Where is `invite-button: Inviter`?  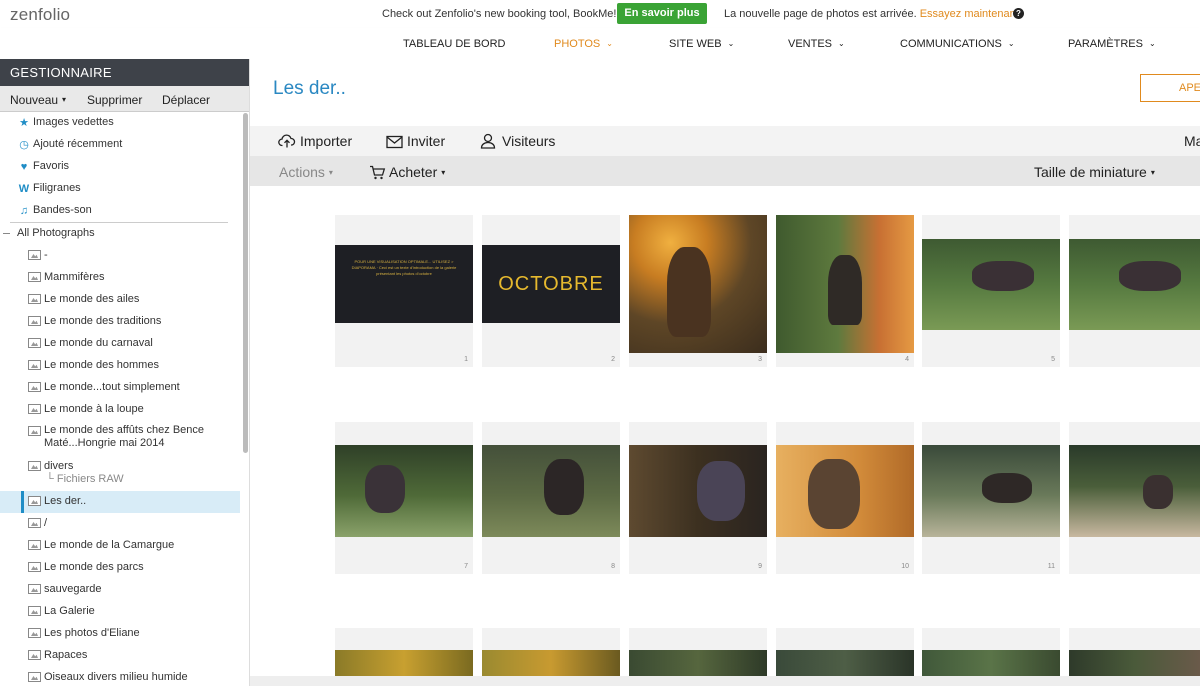 invite-button: Inviter is located at coordinates (415, 141).